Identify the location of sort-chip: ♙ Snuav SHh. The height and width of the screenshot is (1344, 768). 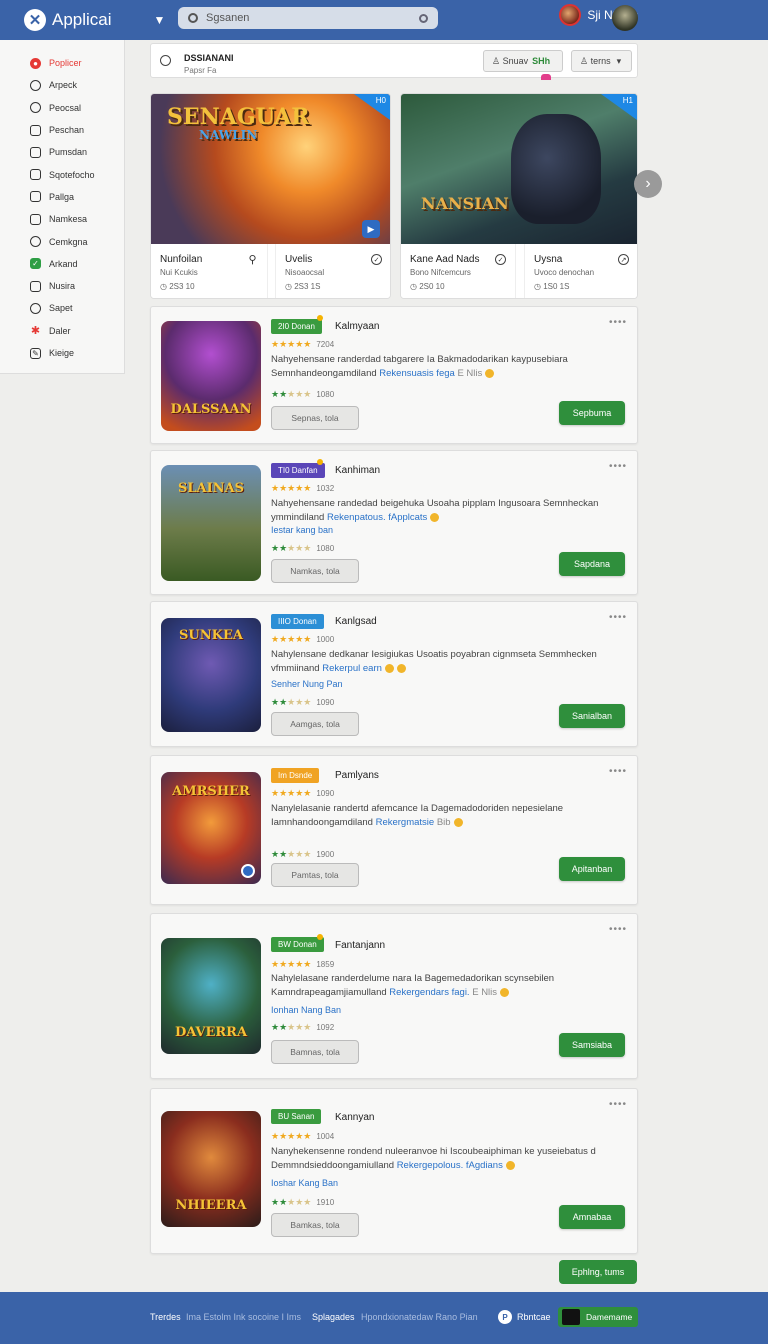
(523, 61).